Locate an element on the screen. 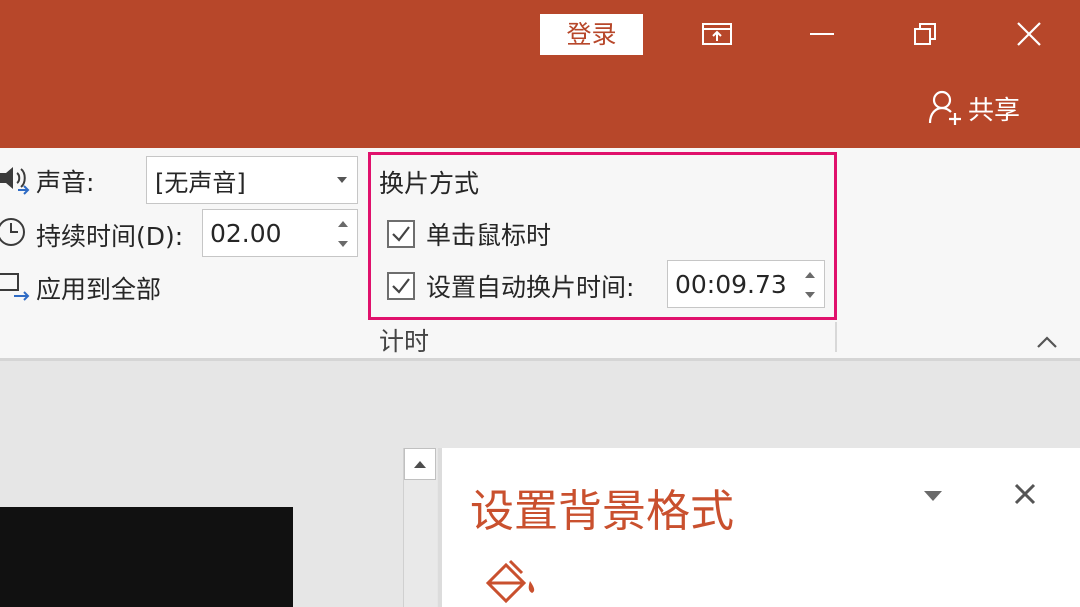 This screenshot has width=1080, height=607. pane-title: 设置背景格式 is located at coordinates (602, 511).